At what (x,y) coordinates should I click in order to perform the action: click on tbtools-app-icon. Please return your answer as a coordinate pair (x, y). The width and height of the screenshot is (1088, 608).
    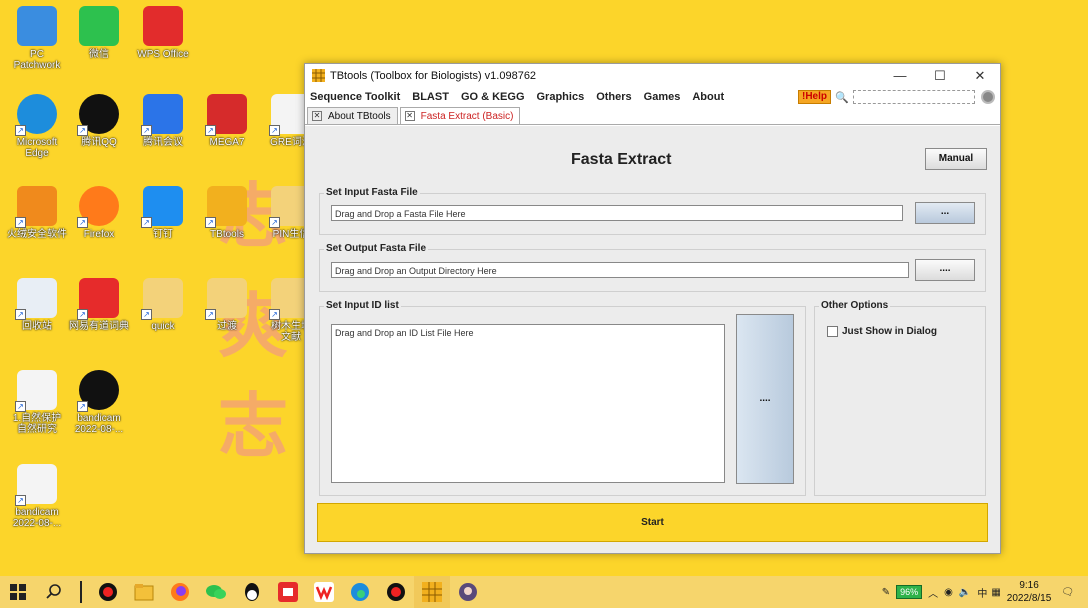
    Looking at the image, I should click on (318, 75).